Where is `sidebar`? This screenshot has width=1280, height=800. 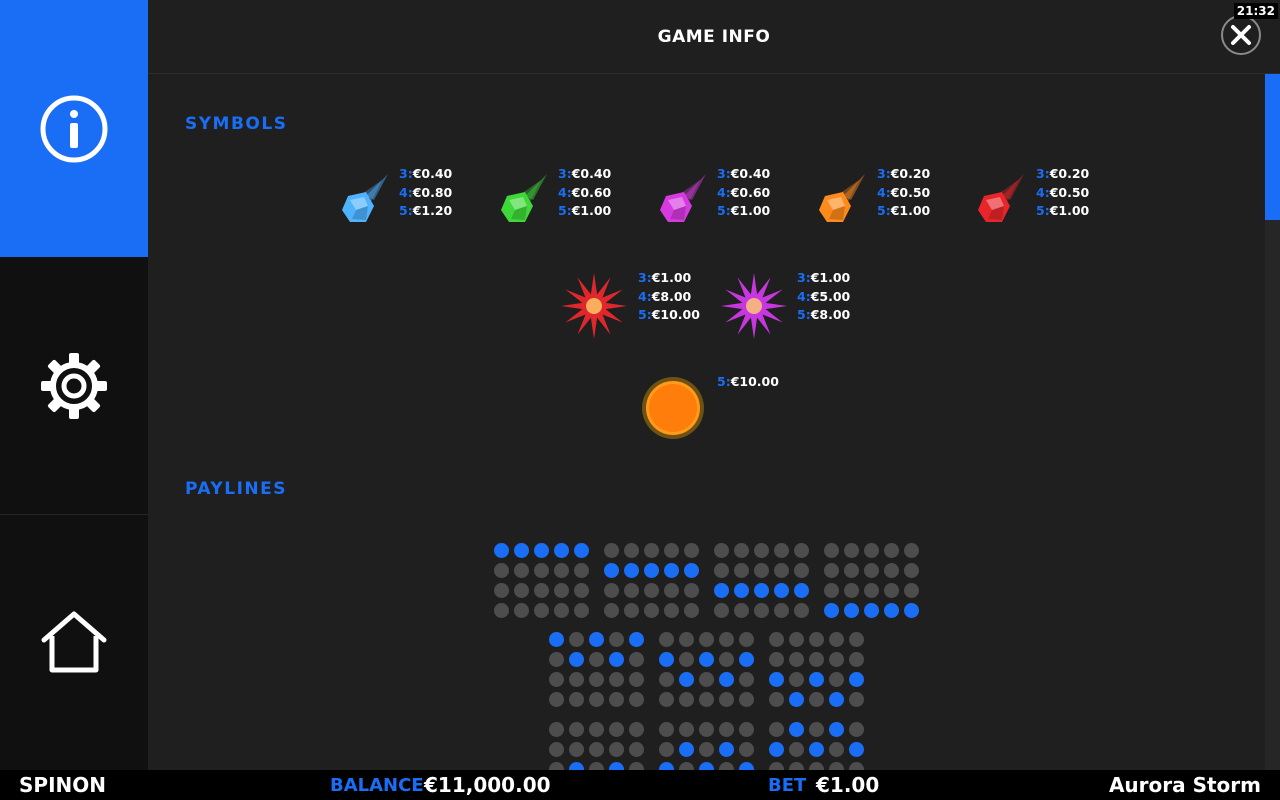
sidebar is located at coordinates (74, 385).